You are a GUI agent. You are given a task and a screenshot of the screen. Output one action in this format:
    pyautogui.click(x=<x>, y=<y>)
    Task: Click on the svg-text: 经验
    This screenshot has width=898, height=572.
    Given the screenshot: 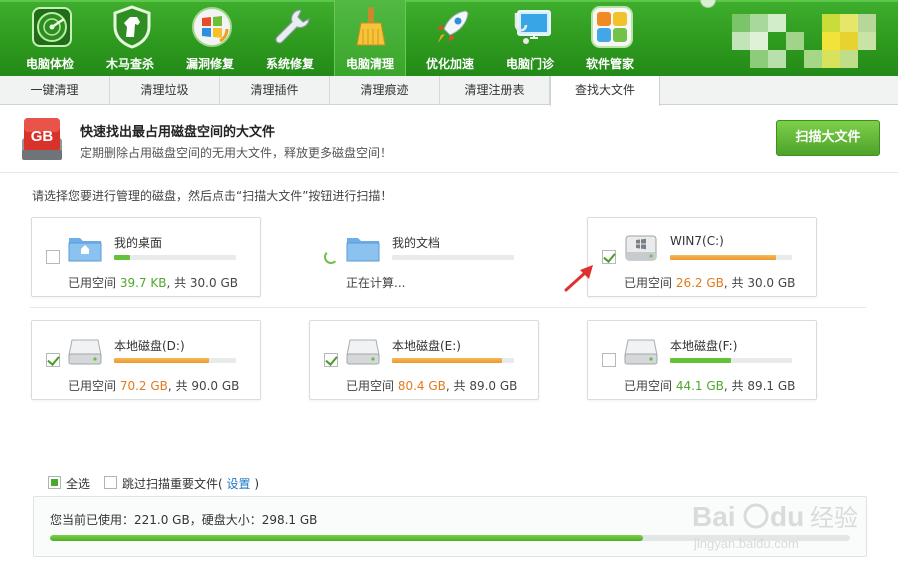 What is the action you would take?
    pyautogui.click(x=834, y=518)
    